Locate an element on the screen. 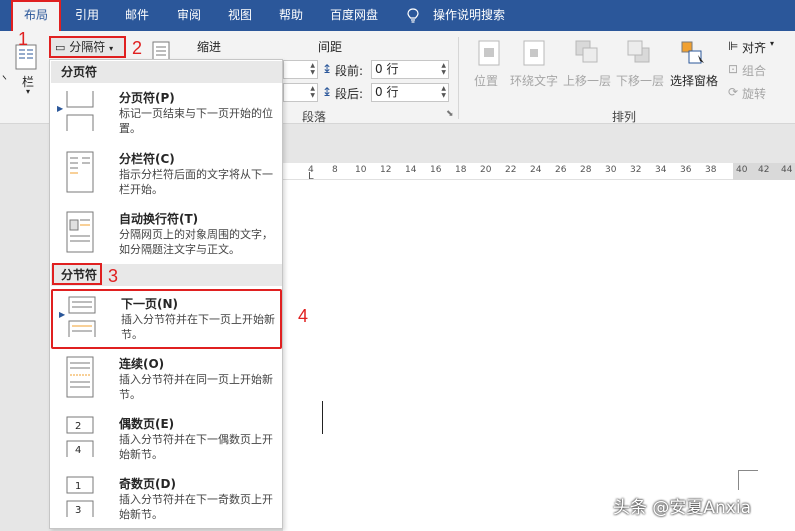 Image resolution: width=795 pixels, height=531 pixels. spacing-before-label: 段前: is located at coordinates (349, 71).